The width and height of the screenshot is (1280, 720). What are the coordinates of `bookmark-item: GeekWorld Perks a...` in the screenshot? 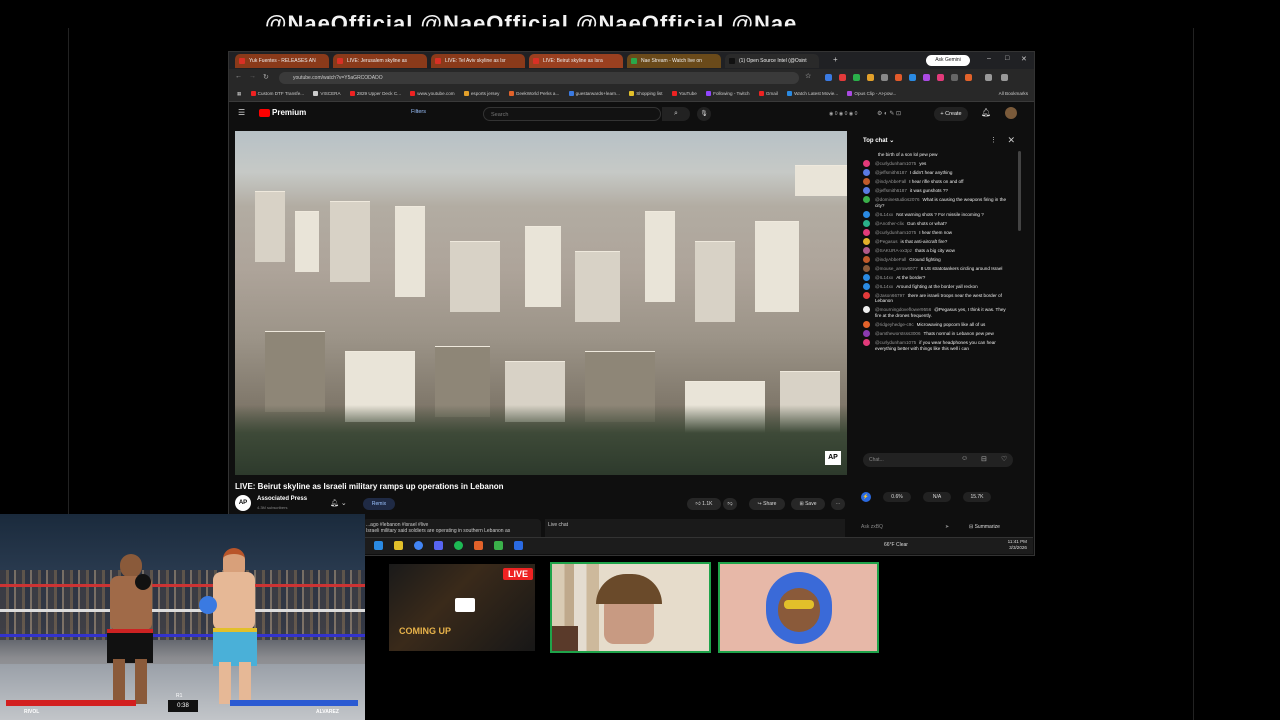 It's located at (533, 94).